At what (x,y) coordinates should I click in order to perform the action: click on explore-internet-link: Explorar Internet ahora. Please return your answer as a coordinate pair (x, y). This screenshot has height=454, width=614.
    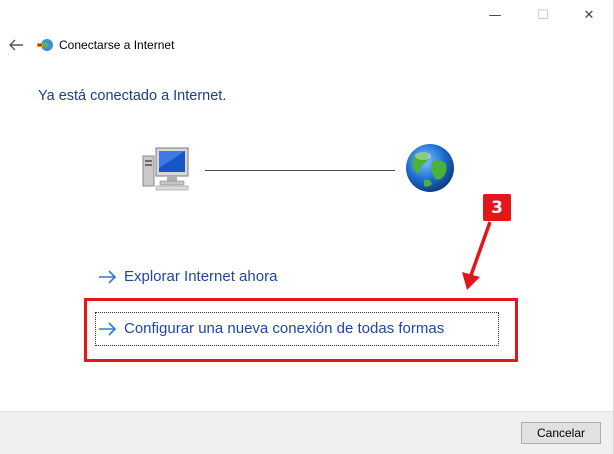
    Looking at the image, I should click on (187, 276).